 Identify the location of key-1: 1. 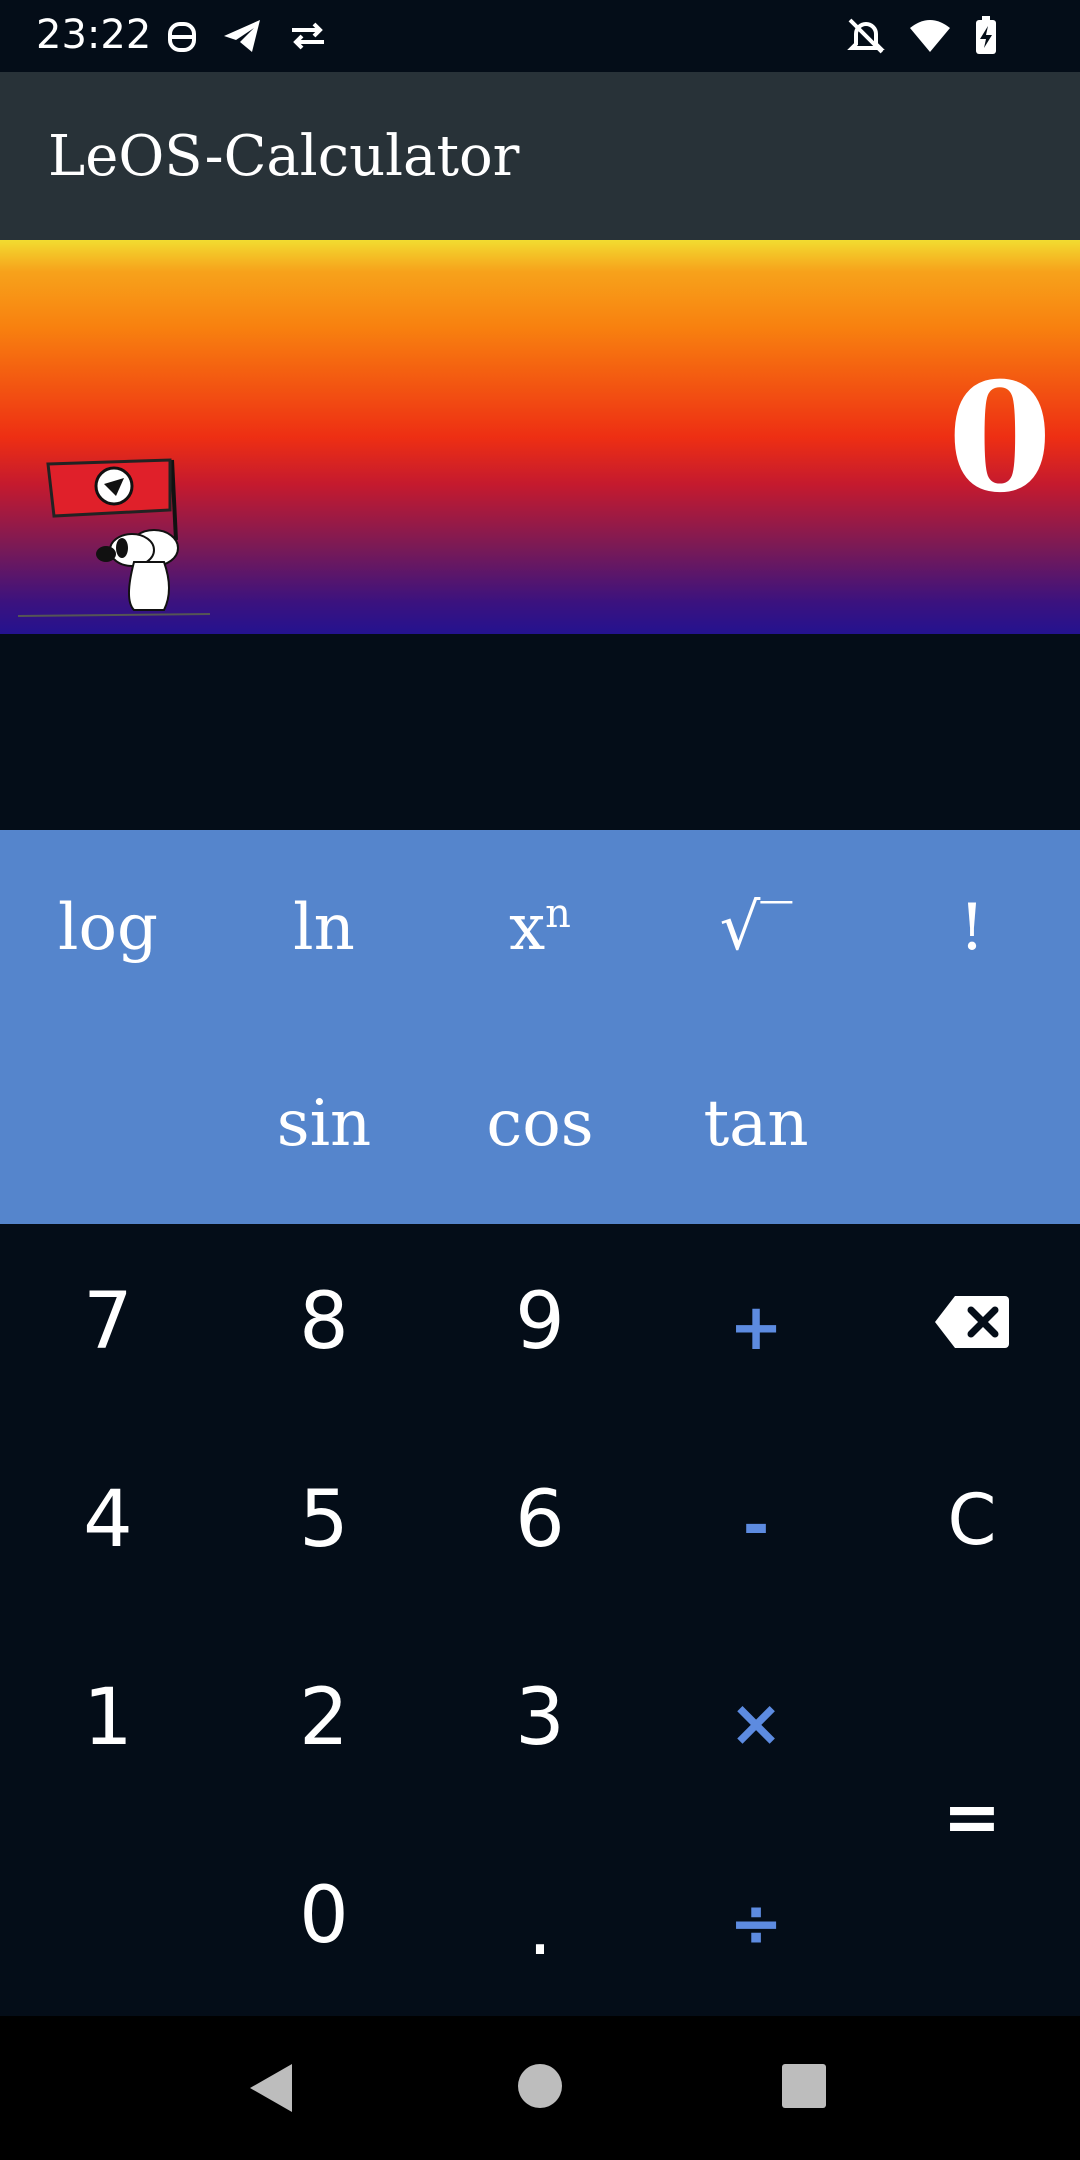
(108, 1718).